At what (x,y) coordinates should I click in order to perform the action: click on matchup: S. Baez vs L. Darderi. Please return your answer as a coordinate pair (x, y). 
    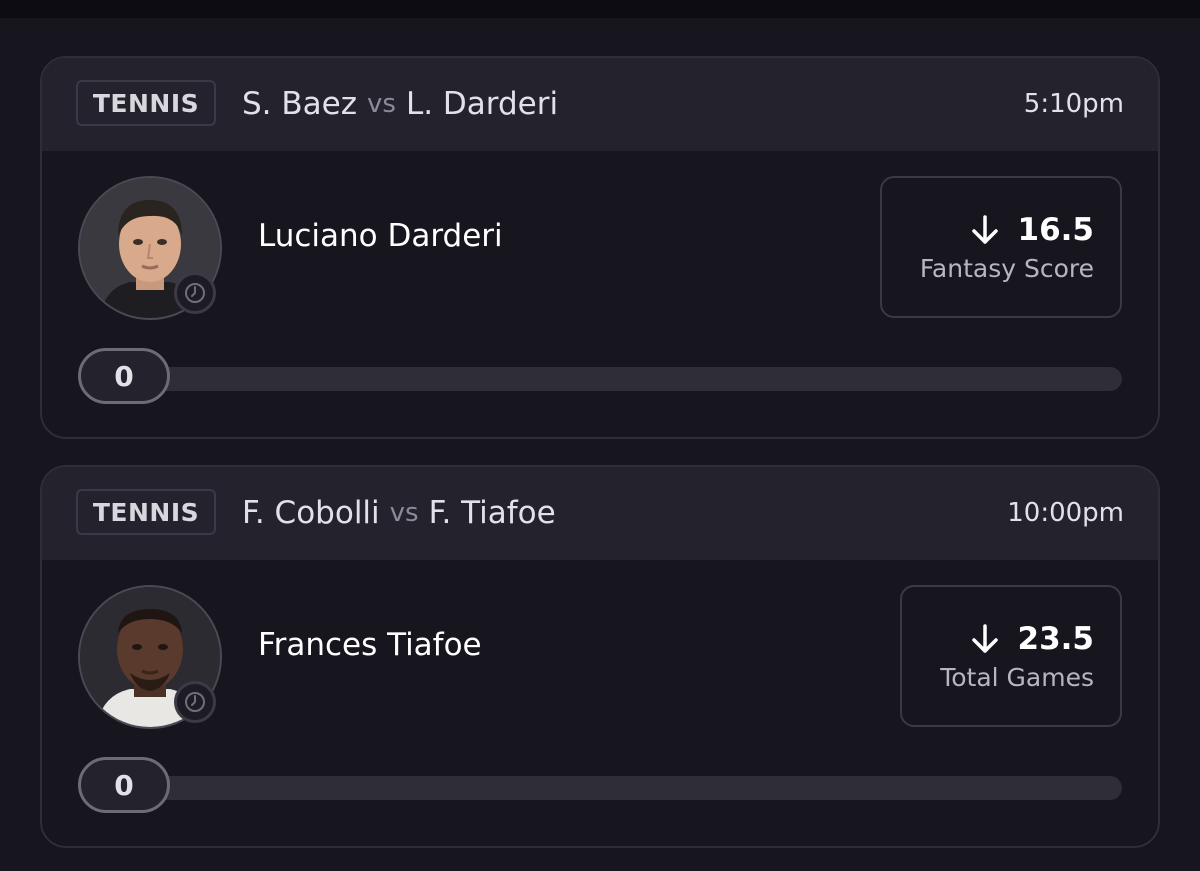
    Looking at the image, I should click on (400, 104).